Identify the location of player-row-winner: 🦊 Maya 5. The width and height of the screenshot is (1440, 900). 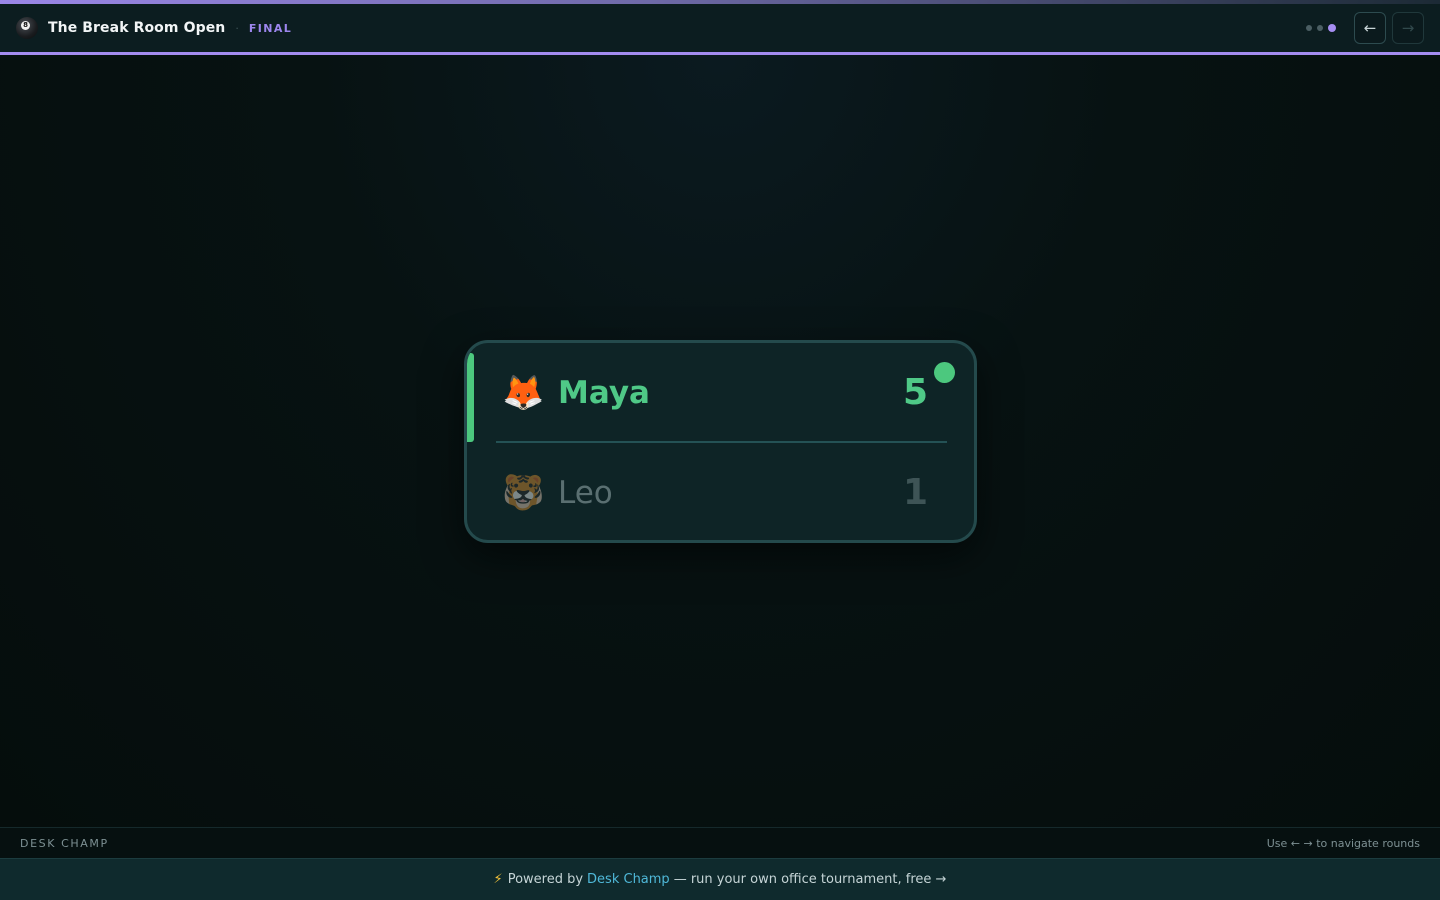
(720, 393).